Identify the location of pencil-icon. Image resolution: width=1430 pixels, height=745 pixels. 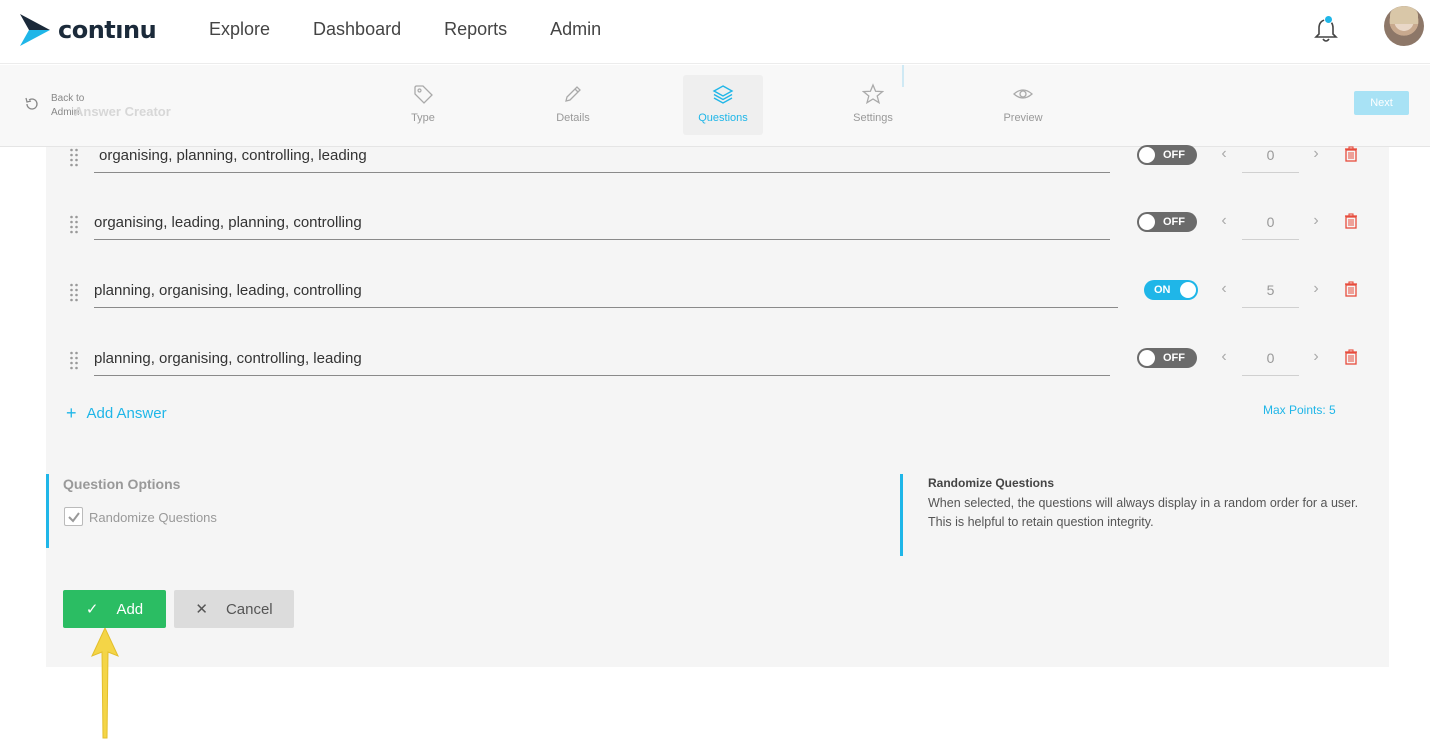
(573, 94).